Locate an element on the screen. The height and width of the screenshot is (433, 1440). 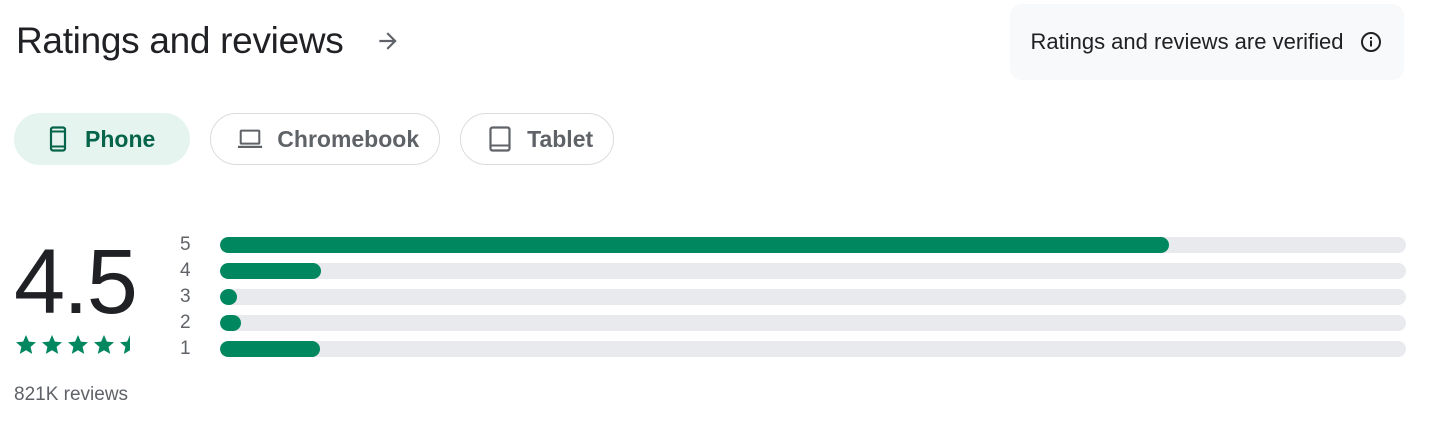
star-rating is located at coordinates (94, 345).